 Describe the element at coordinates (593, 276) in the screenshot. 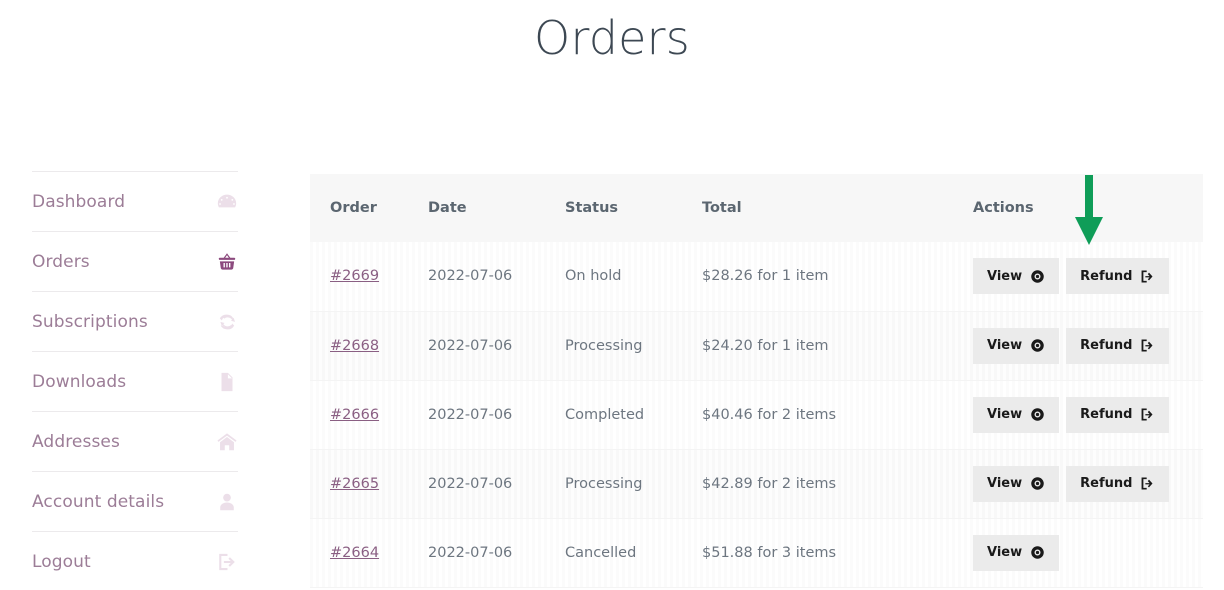

I see `order-status: On hold` at that location.